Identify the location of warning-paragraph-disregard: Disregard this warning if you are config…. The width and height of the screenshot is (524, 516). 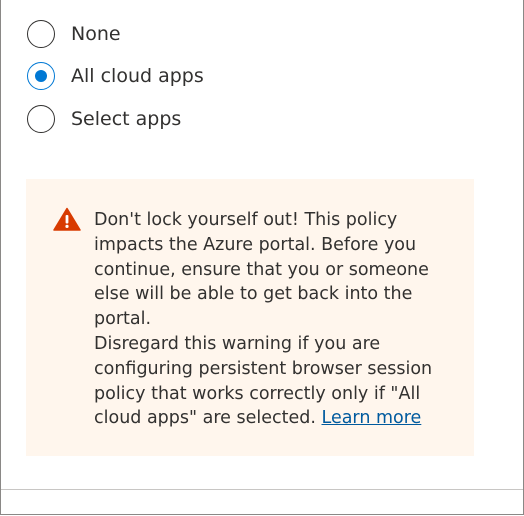
(279, 381).